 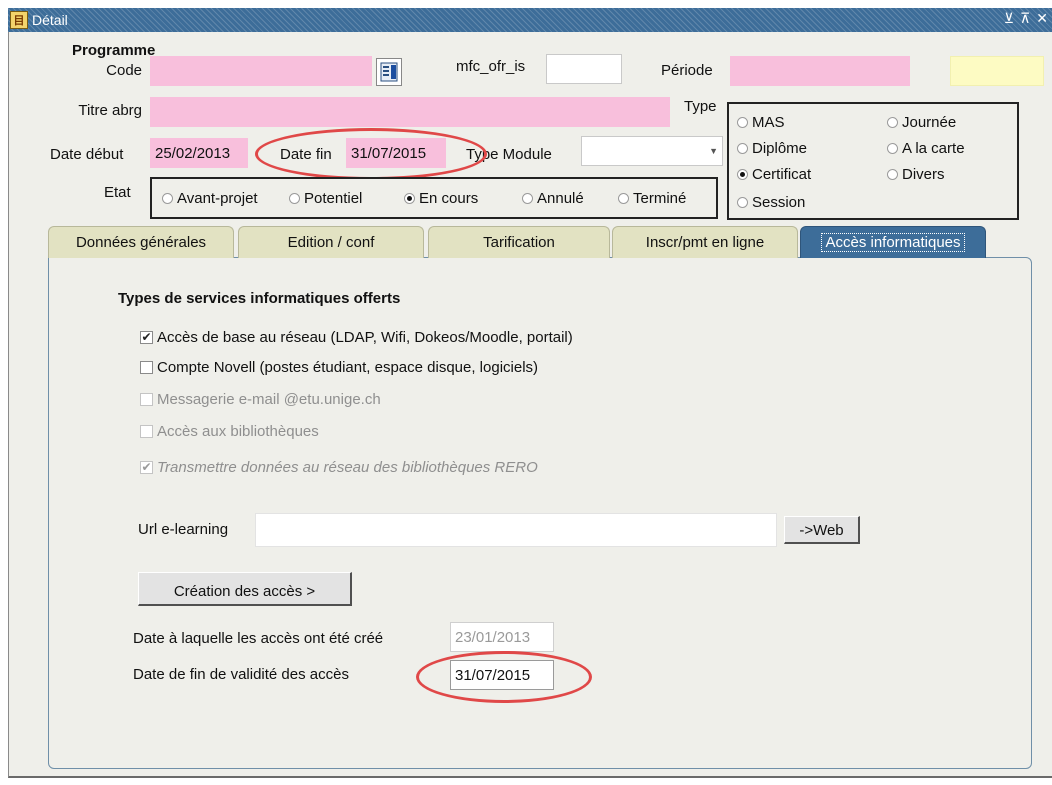 I want to click on service-label: Accès aux bibliothèques, so click(x=238, y=431).